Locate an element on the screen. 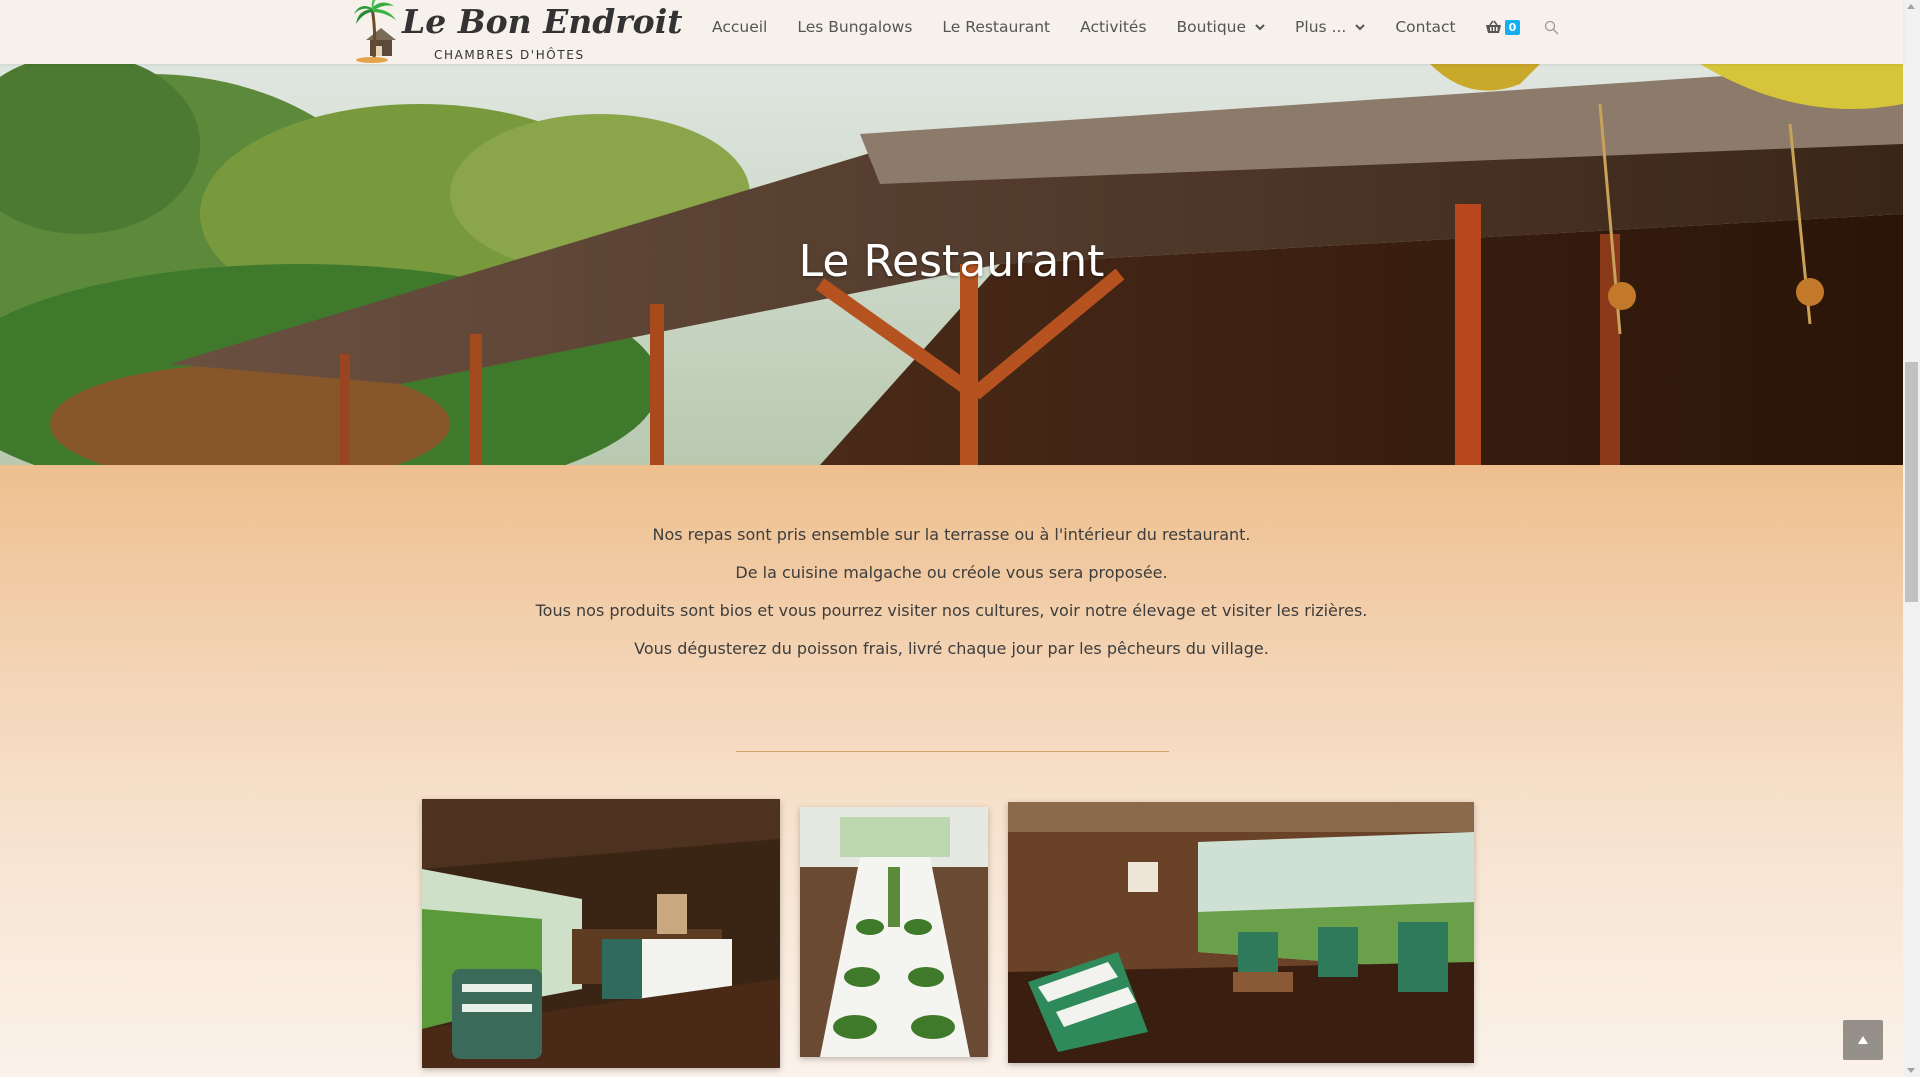 Image resolution: width=1920 pixels, height=1077 pixels. scroll-up-arrow-icon is located at coordinates (1911, 6).